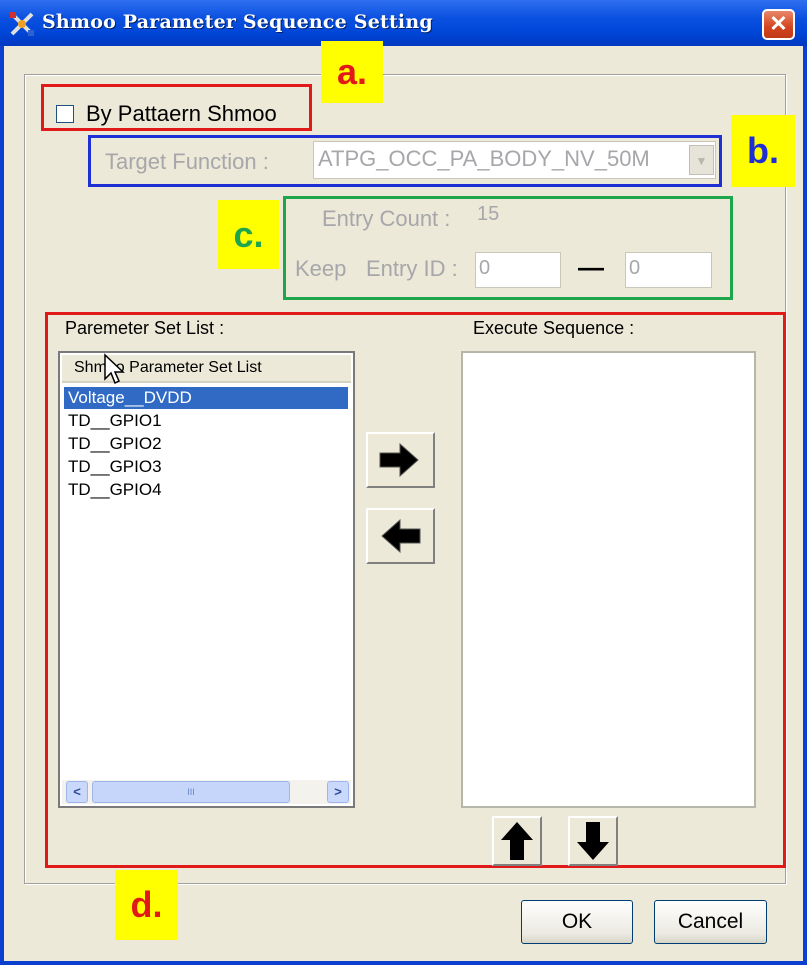 The image size is (807, 965). I want to click on parameter-set-list-label: Paremeter Set List :, so click(145, 328).